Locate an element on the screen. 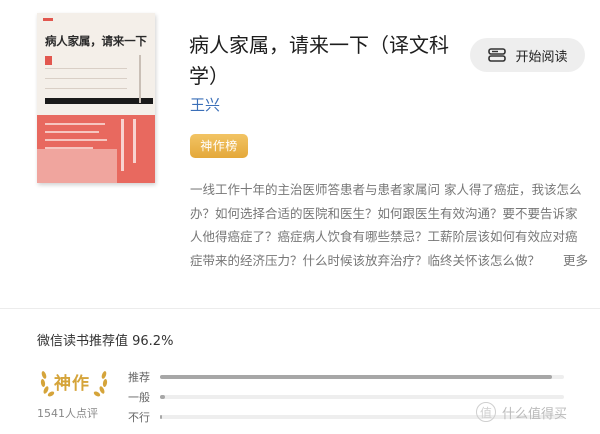 The image size is (600, 434). rank-badge-label: 神作榜 is located at coordinates (219, 146).